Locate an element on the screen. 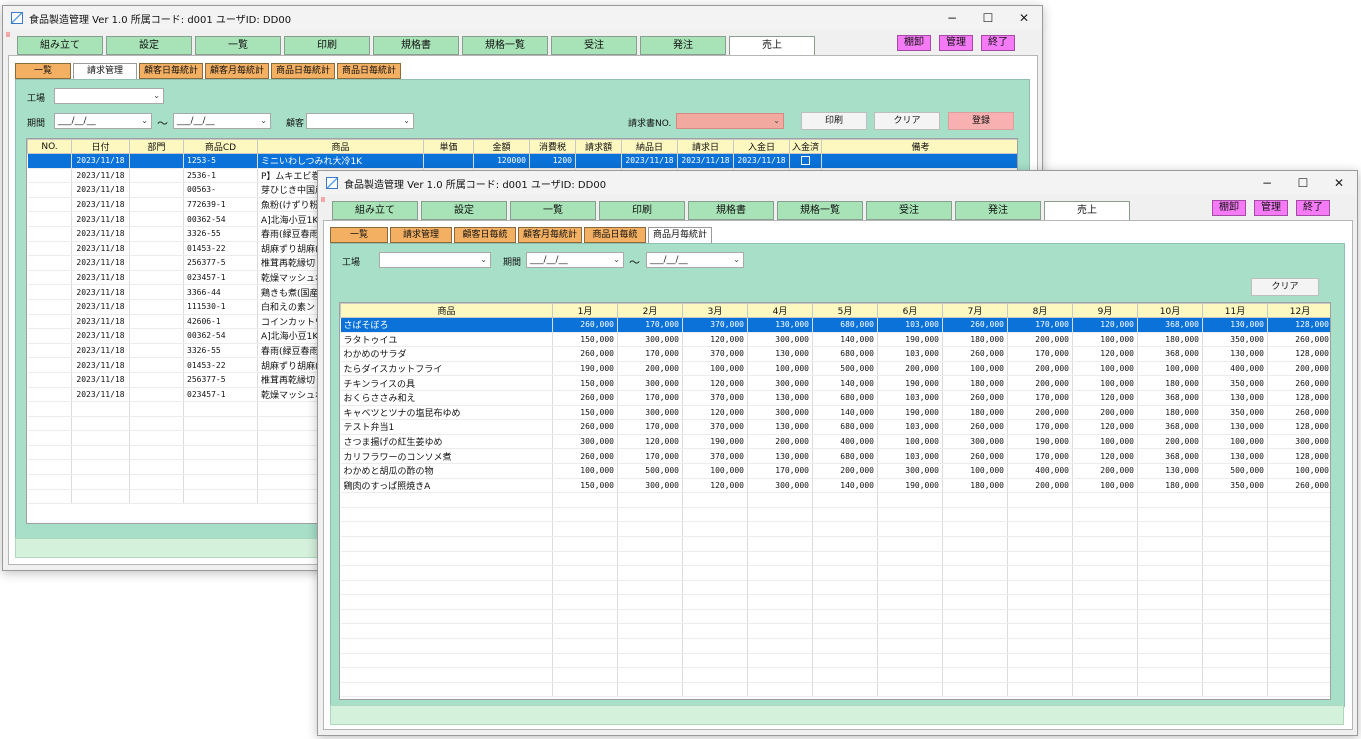  subtab-invoice: 請求管理 is located at coordinates (421, 235).